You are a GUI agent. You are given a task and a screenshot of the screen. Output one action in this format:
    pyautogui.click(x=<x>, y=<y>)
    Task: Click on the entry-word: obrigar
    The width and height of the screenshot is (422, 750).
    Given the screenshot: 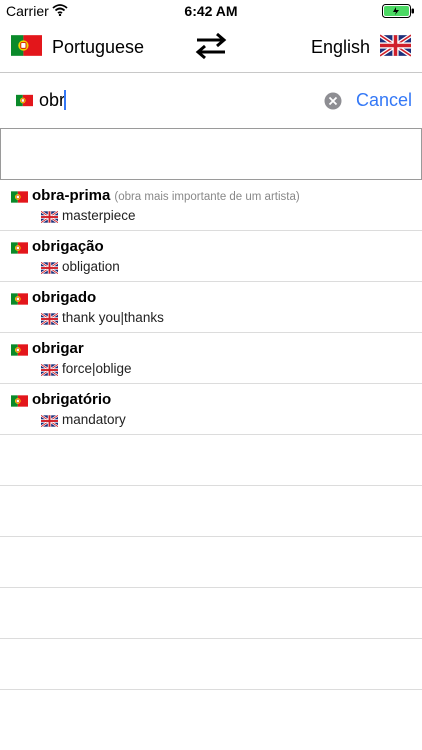 What is the action you would take?
    pyautogui.click(x=58, y=348)
    